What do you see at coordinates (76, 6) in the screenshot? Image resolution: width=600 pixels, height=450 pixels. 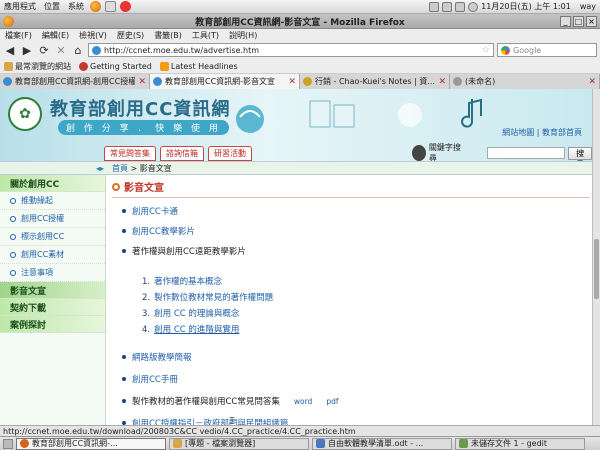 I see `panel-menu-system: 系統` at bounding box center [76, 6].